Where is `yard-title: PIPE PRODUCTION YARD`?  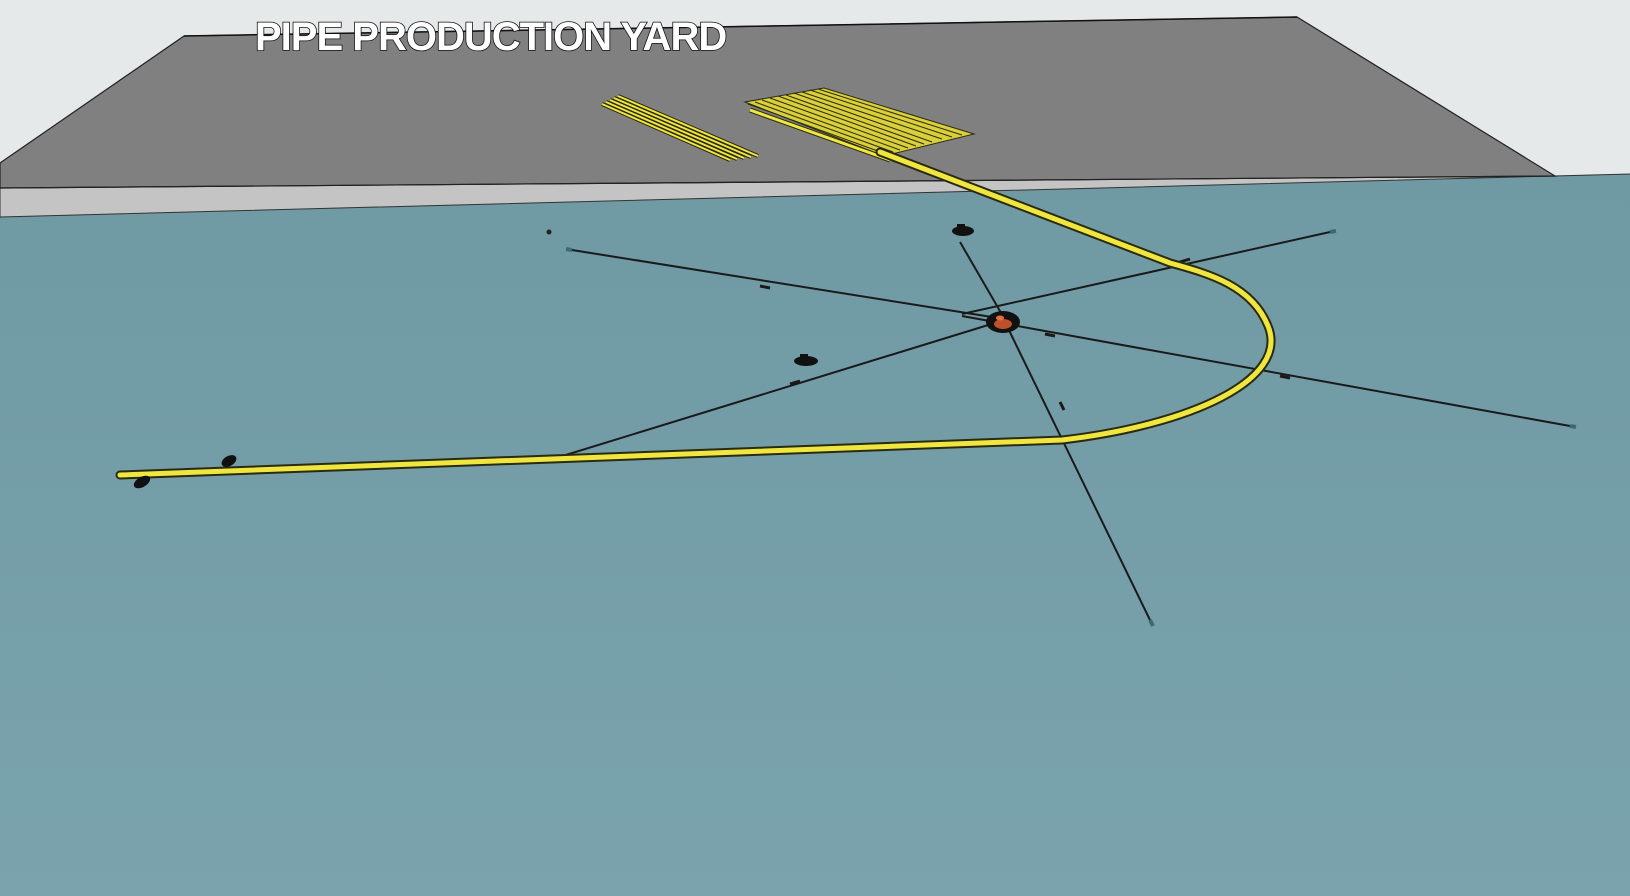 yard-title: PIPE PRODUCTION YARD is located at coordinates (490, 37).